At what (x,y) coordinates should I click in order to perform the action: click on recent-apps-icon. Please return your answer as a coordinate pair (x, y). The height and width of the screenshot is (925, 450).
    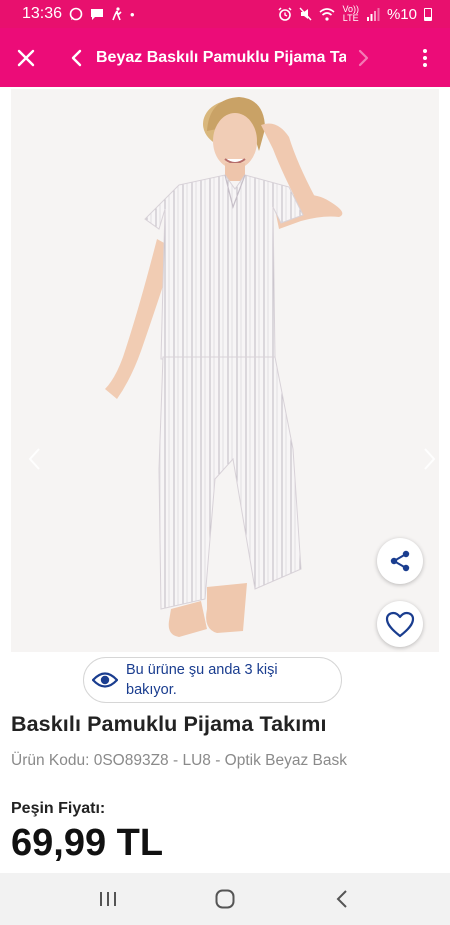
    Looking at the image, I should click on (108, 899).